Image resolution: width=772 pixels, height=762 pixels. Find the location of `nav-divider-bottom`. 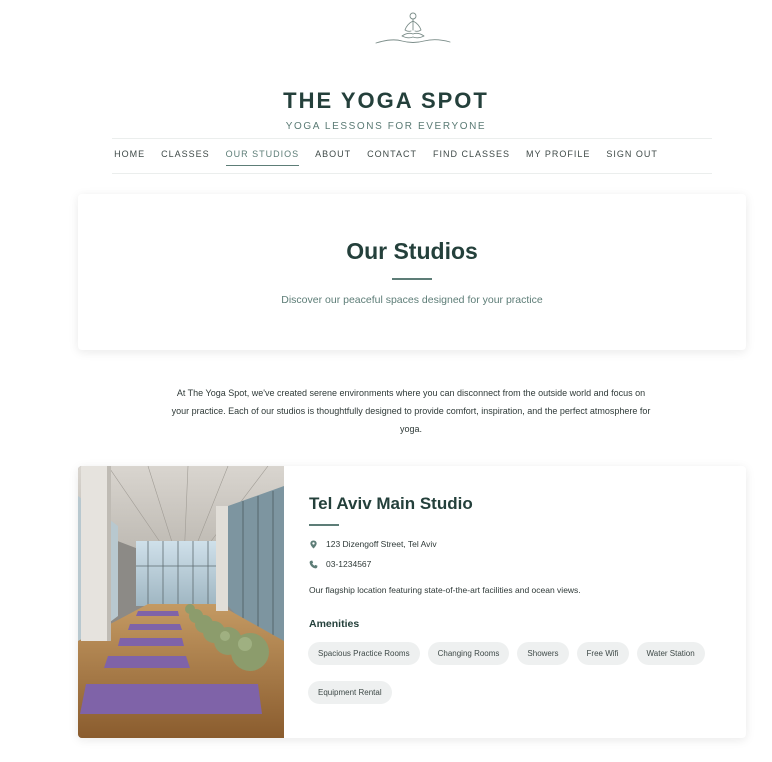

nav-divider-bottom is located at coordinates (412, 173).